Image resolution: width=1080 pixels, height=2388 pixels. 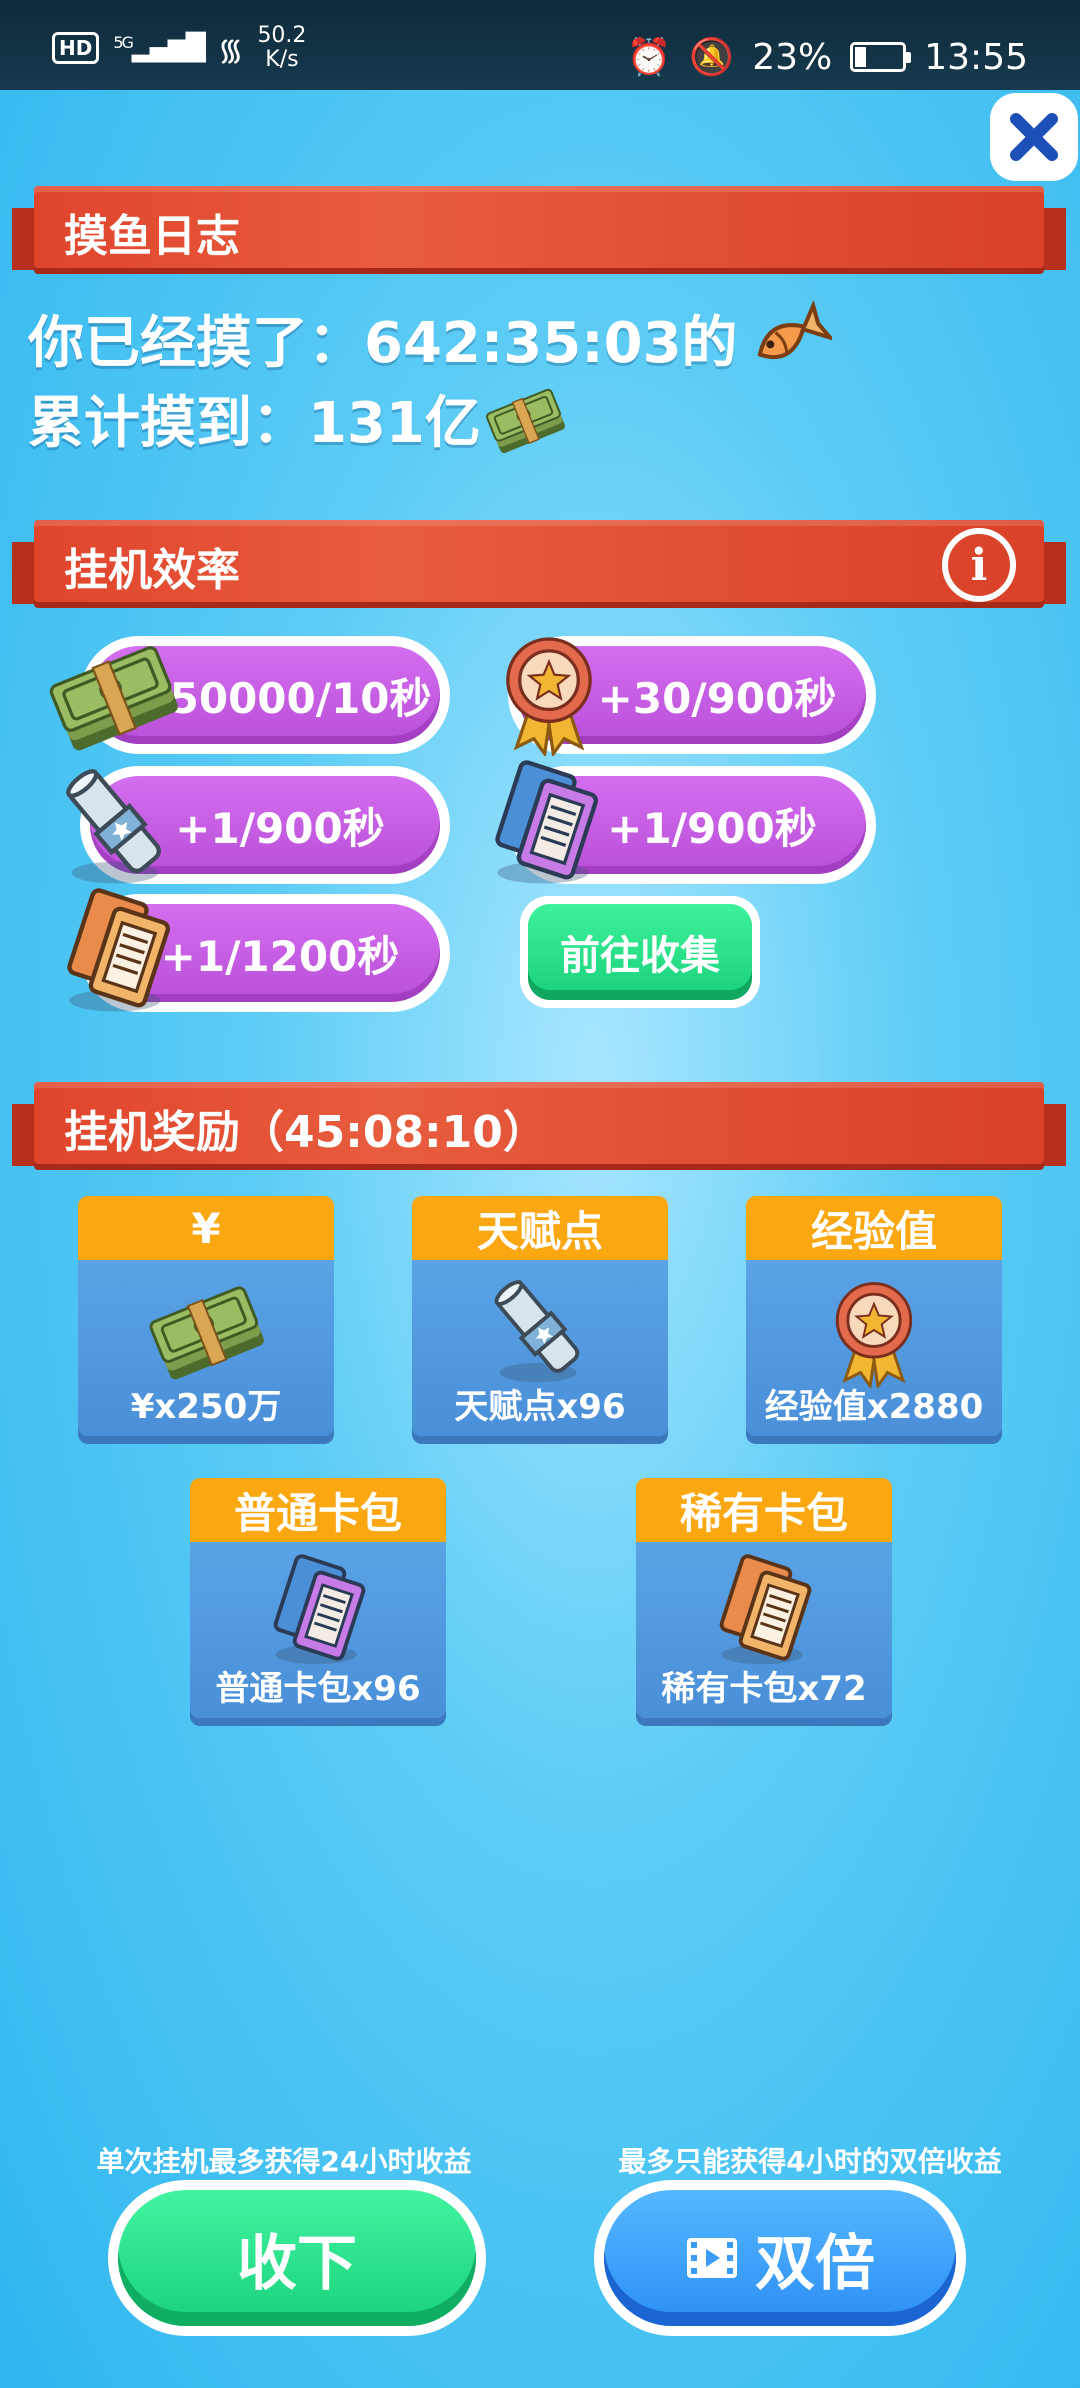 I want to click on fishing-time-line: 你已经摸了：642:35:03的, so click(x=430, y=338).